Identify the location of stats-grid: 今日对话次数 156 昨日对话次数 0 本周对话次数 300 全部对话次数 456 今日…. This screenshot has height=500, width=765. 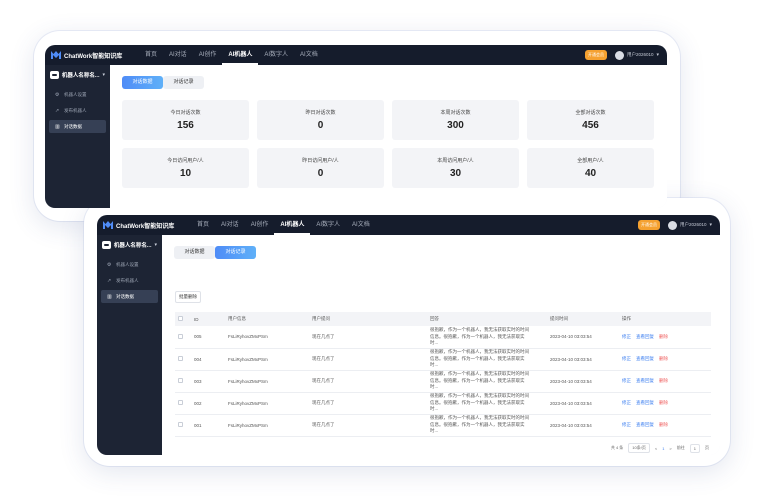
(388, 144).